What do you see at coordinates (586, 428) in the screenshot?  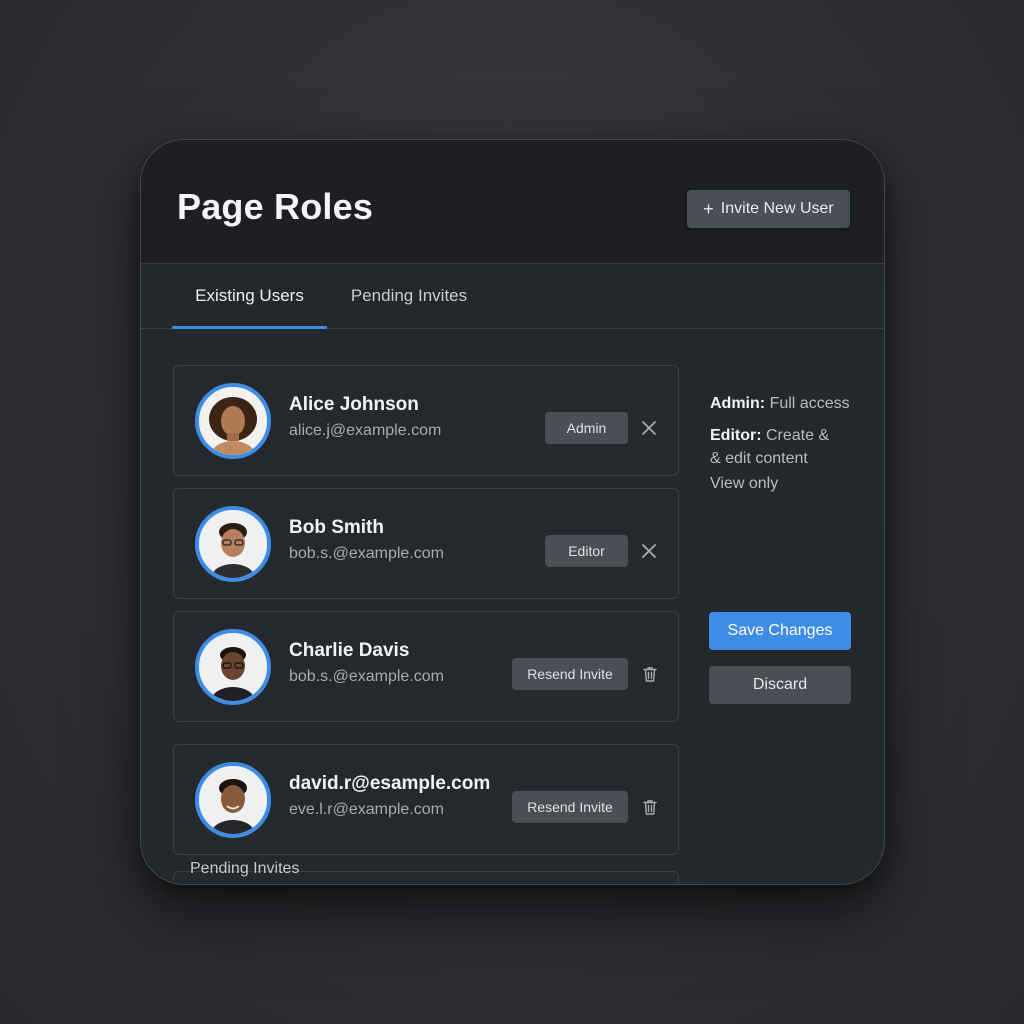 I see `role-select-button: Admin` at bounding box center [586, 428].